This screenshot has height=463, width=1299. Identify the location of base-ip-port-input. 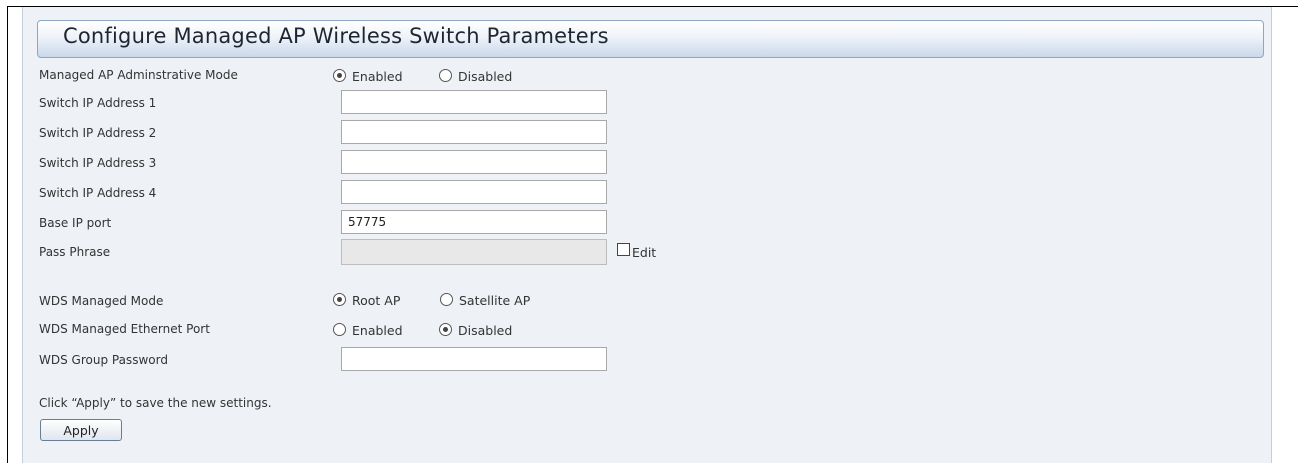
(474, 222).